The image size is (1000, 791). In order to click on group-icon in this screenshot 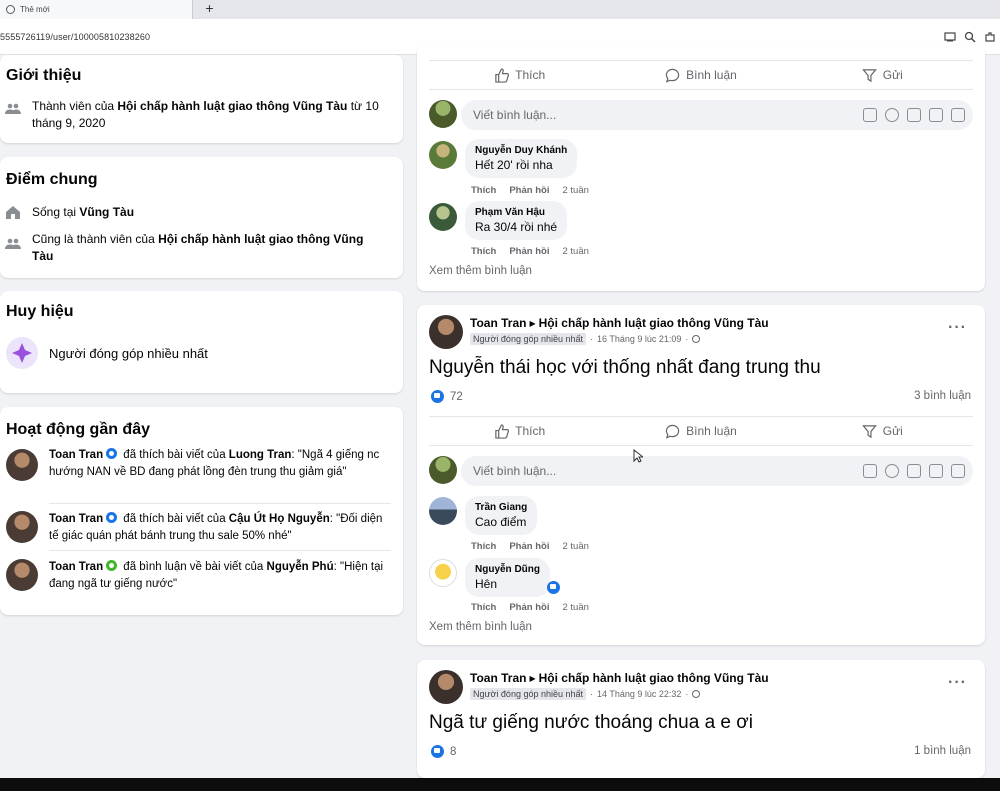, I will do `click(13, 108)`.